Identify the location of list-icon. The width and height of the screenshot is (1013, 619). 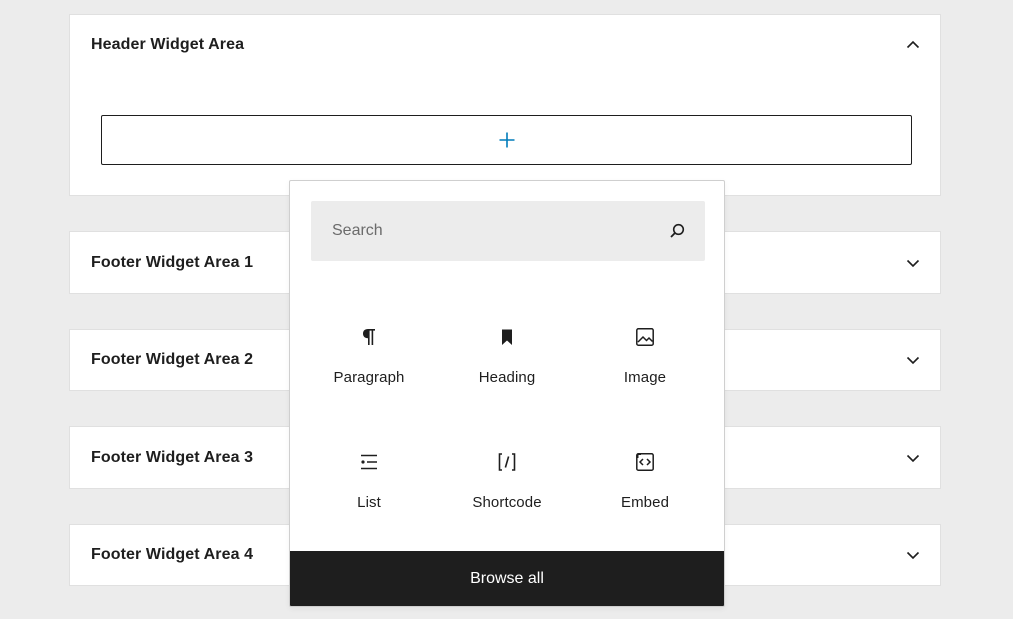
(369, 462).